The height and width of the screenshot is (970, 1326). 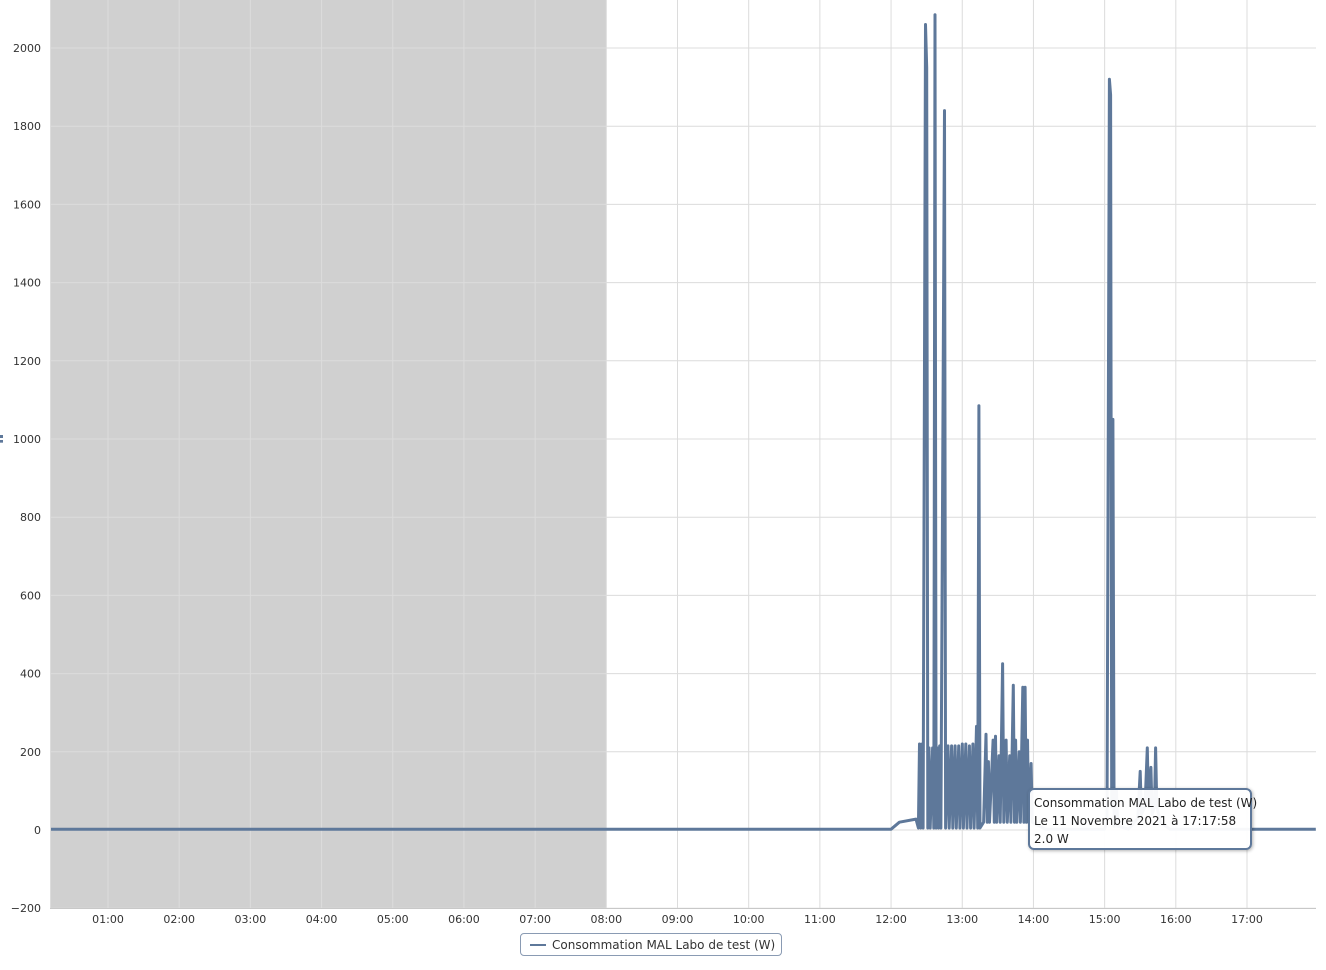 I want to click on x-tick-label: 16:00, so click(x=1176, y=919).